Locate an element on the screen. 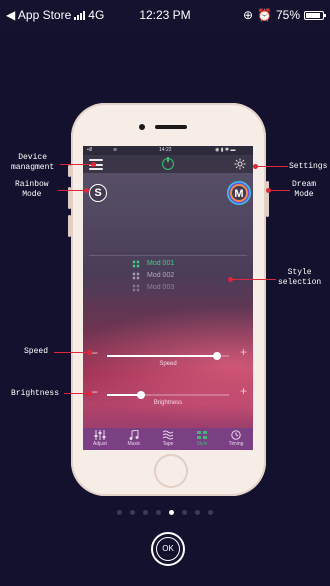 The height and width of the screenshot is (586, 330). speed-fill is located at coordinates (162, 356).